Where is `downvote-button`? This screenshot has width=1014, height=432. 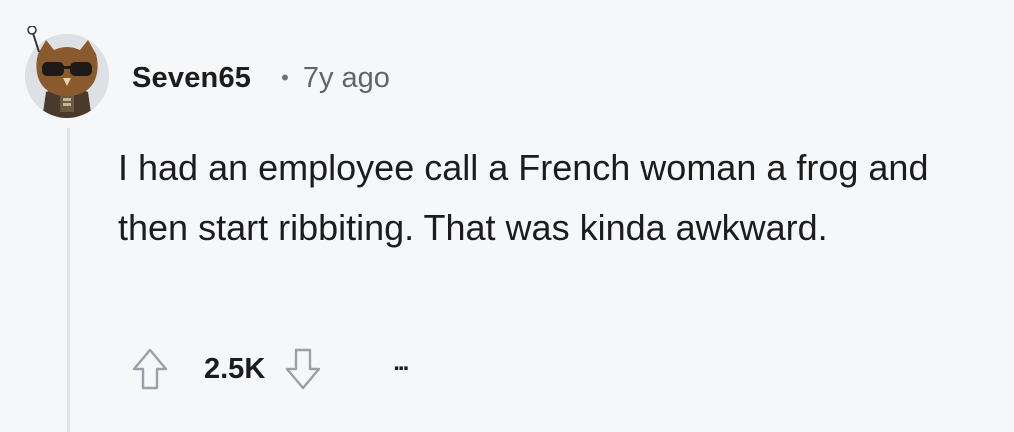
downvote-button is located at coordinates (303, 369).